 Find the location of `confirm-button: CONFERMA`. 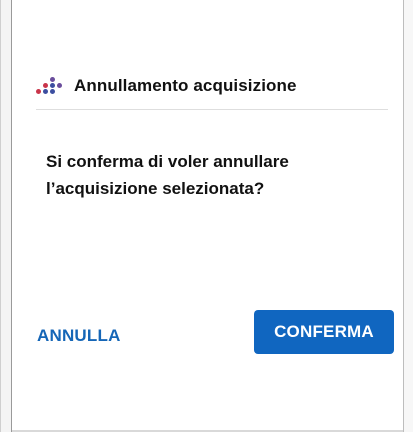

confirm-button: CONFERMA is located at coordinates (324, 332).